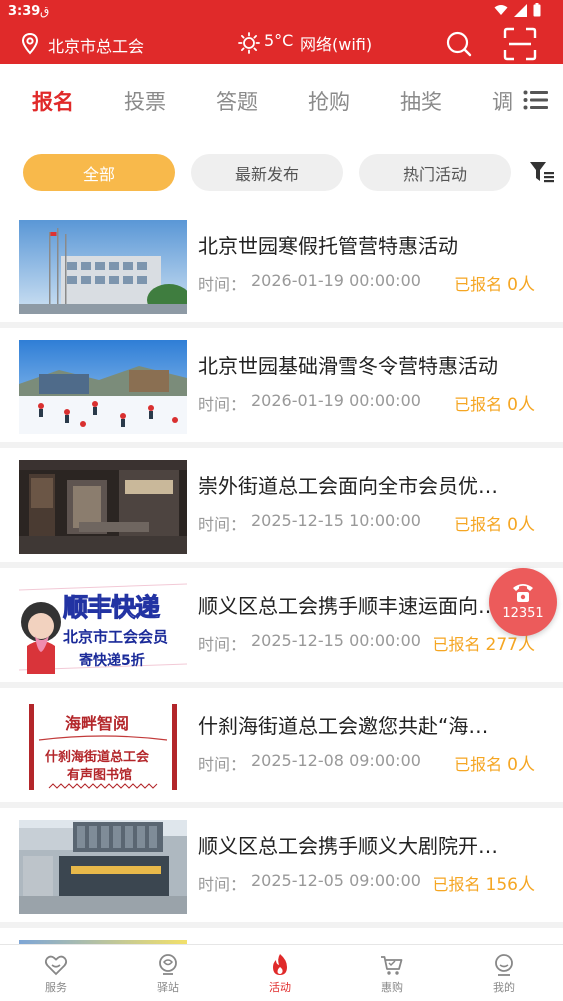 Image resolution: width=563 pixels, height=1001 pixels. What do you see at coordinates (523, 613) in the screenshot?
I see `hotline-number: 12351` at bounding box center [523, 613].